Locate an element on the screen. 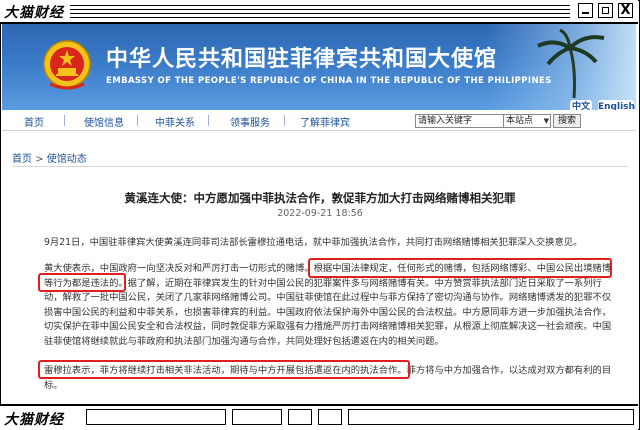 The image size is (640, 430). article-date: 2022-09-21 18:56 is located at coordinates (320, 213).